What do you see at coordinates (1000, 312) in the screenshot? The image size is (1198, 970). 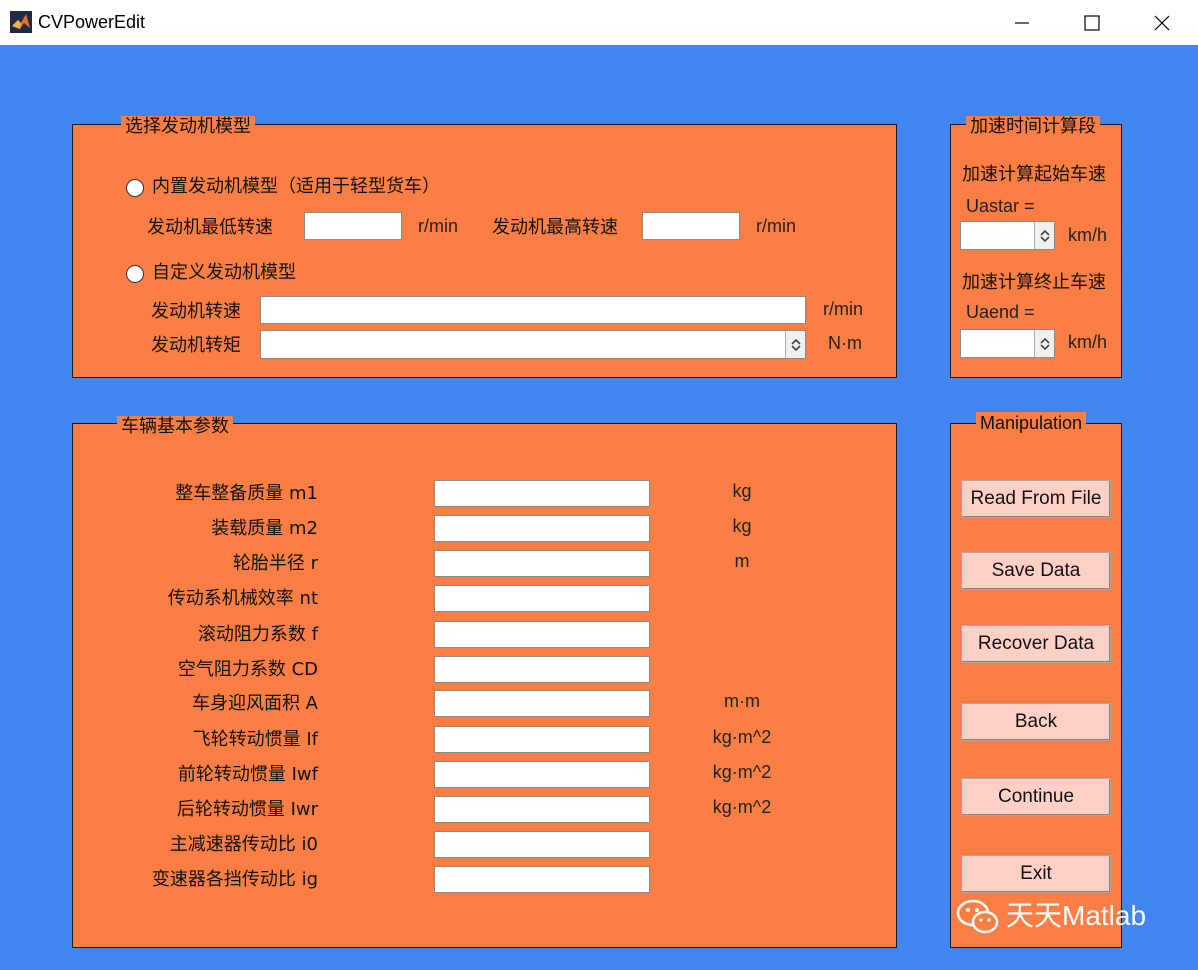 I see `accel-end-var: Uaend =` at bounding box center [1000, 312].